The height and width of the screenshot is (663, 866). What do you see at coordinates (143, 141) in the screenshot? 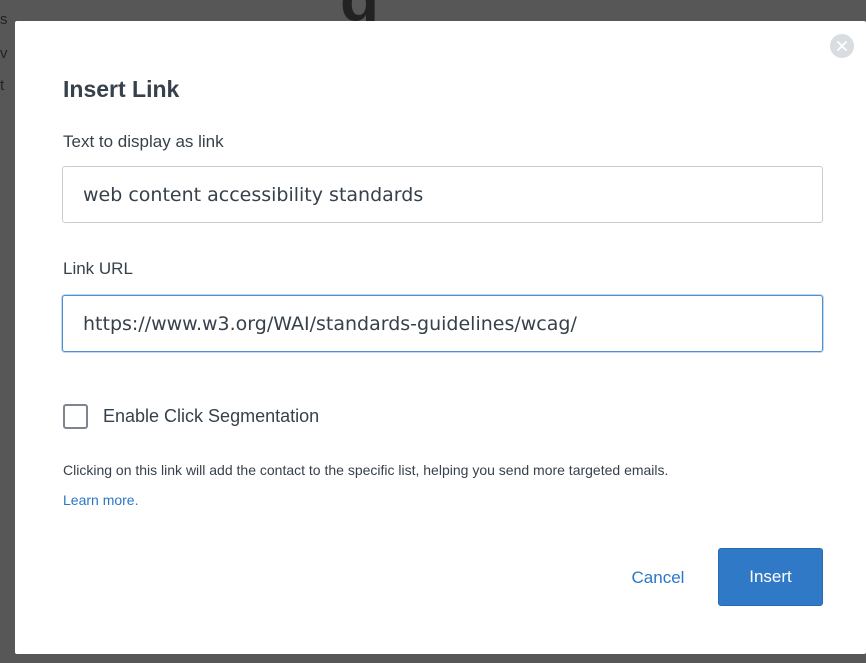
I see `display-text-label: Text to display as link` at bounding box center [143, 141].